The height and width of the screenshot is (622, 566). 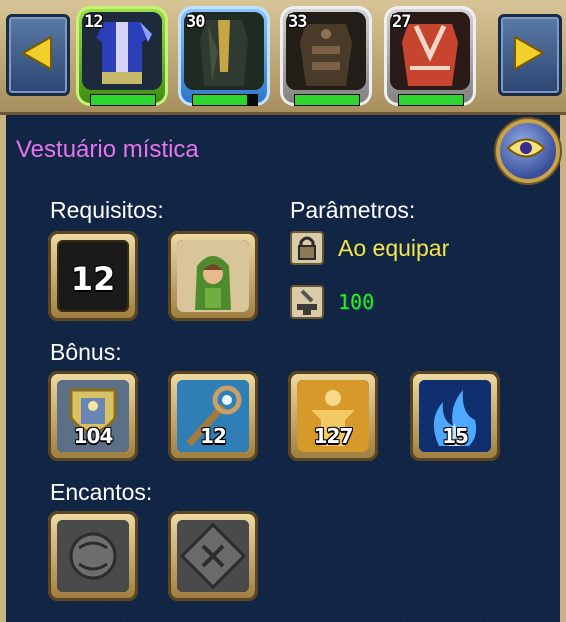 What do you see at coordinates (307, 248) in the screenshot?
I see `lock-icon` at bounding box center [307, 248].